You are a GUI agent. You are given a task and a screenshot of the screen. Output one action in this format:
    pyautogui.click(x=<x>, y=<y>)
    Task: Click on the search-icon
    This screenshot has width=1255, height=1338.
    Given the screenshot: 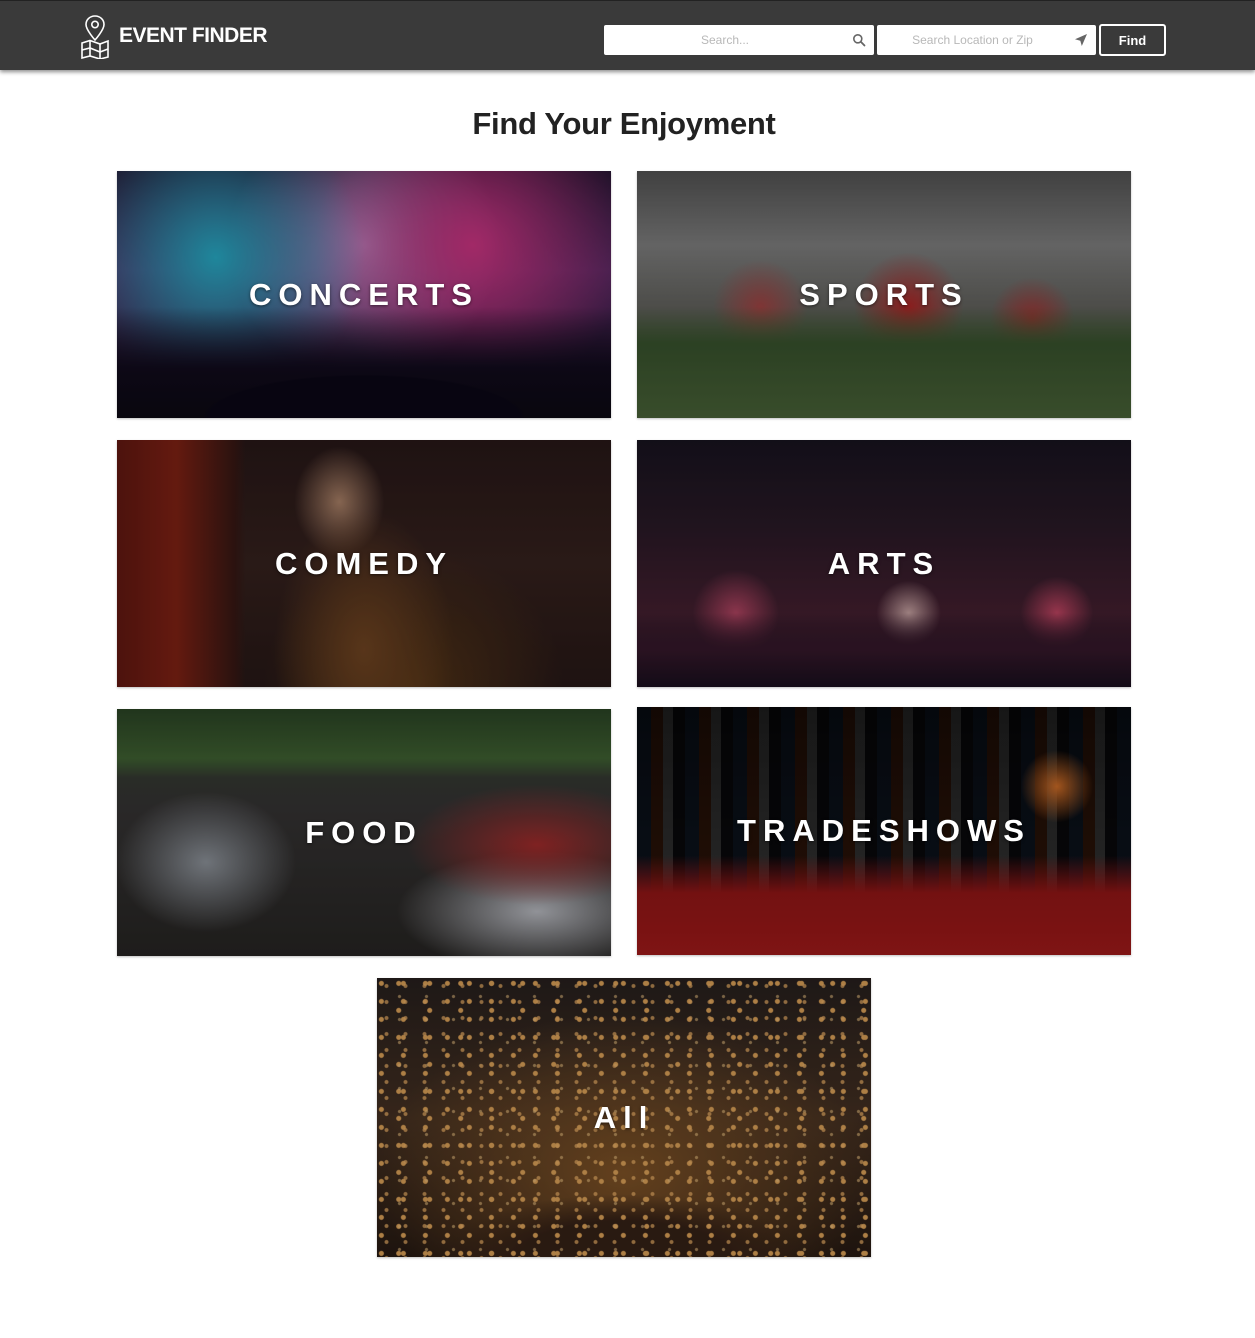 What is the action you would take?
    pyautogui.click(x=859, y=40)
    